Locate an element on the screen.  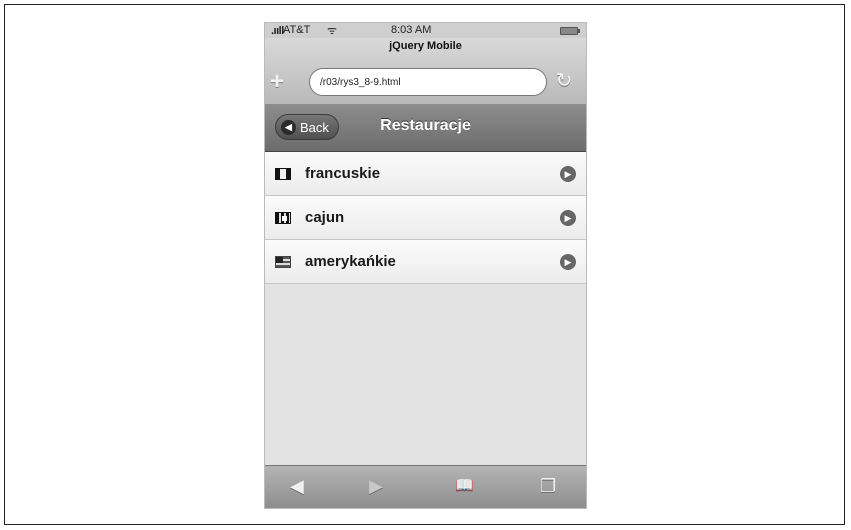
french-flag-icon is located at coordinates (283, 174).